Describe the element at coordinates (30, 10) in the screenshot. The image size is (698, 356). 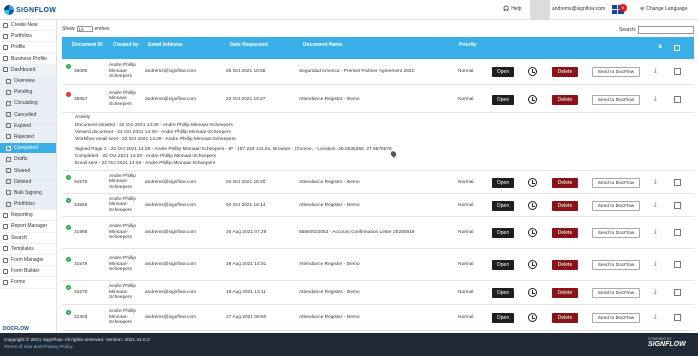
I see `signflow-logo: SIGNFLOW` at that location.